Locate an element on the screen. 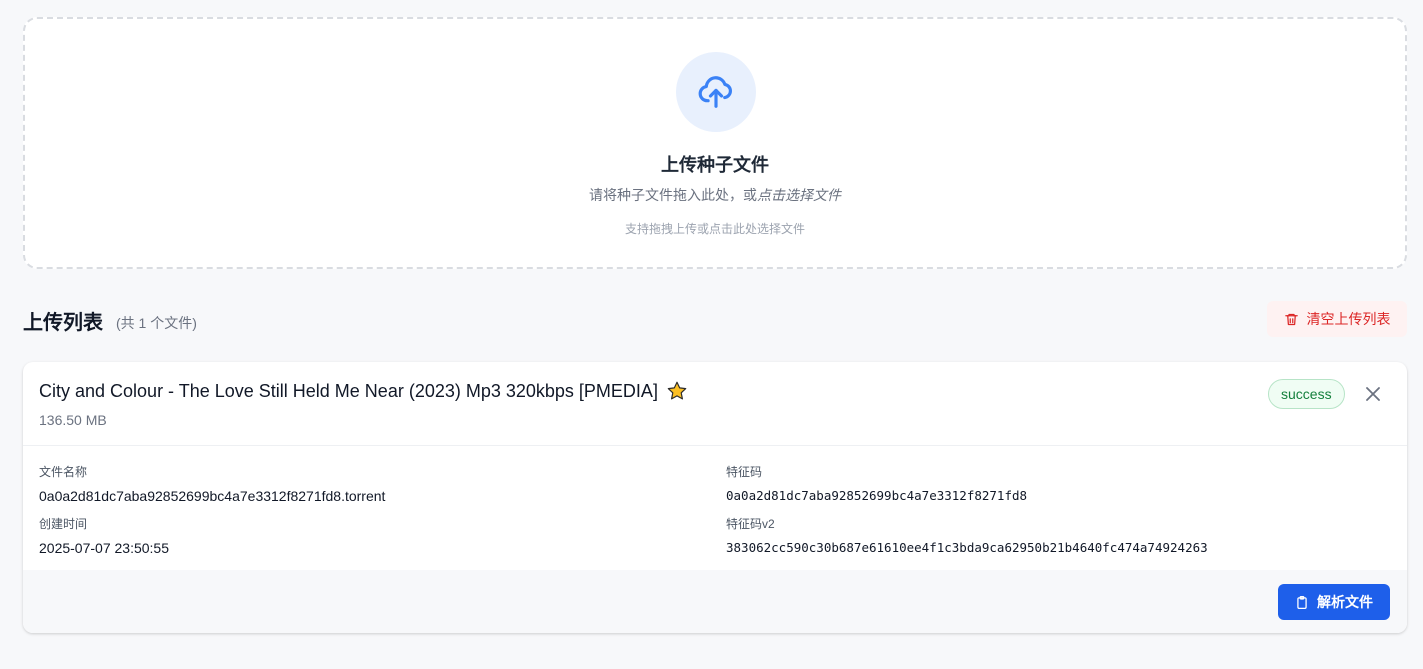 The width and height of the screenshot is (1423, 669). file-name-label: 文件名称 is located at coordinates (63, 472).